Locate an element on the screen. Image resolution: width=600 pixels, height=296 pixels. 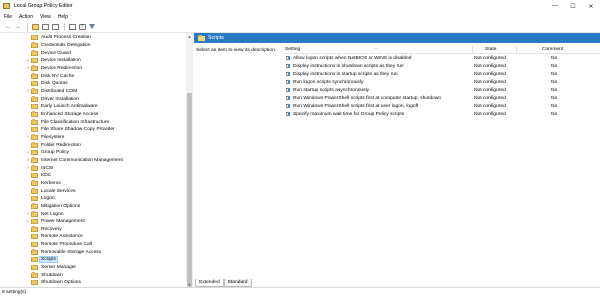
tree-item: Shutdown is located at coordinates (32, 275).